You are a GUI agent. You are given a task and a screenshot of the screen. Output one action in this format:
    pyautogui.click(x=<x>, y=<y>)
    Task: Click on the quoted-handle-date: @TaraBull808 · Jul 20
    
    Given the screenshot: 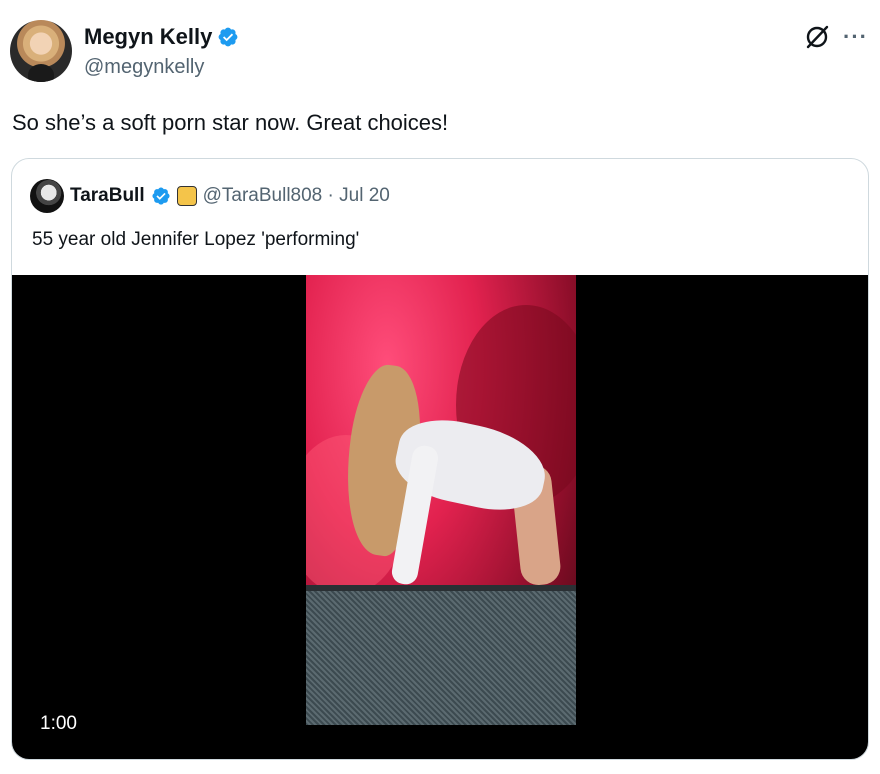 What is the action you would take?
    pyautogui.click(x=296, y=196)
    